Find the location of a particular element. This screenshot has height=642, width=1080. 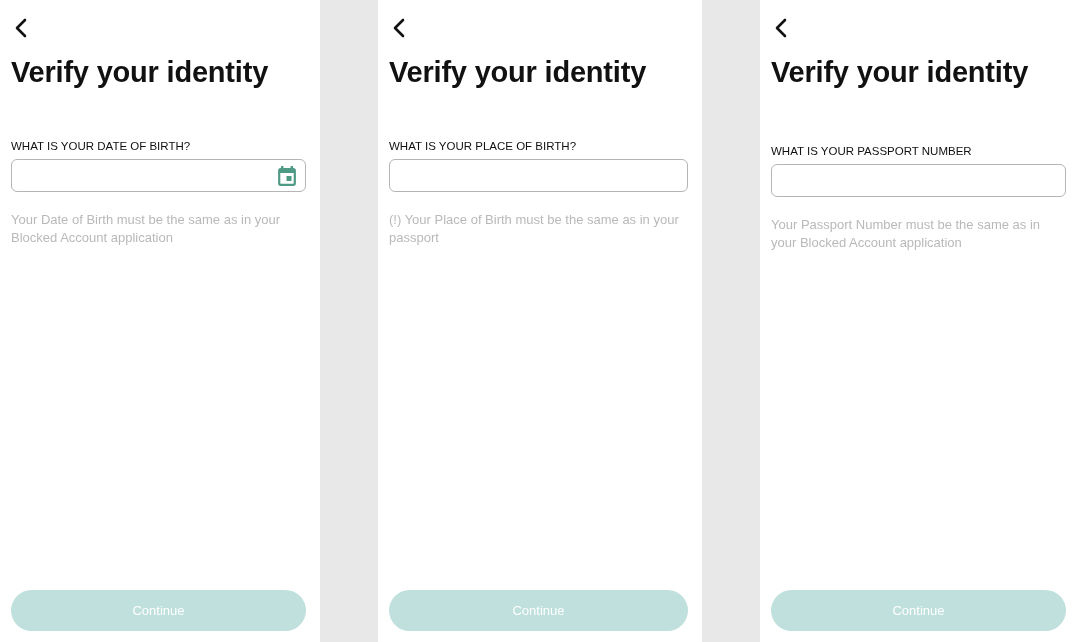

hint-text: (!) Your Place of Birth must be the same as in your passport is located at coordinates (534, 228).